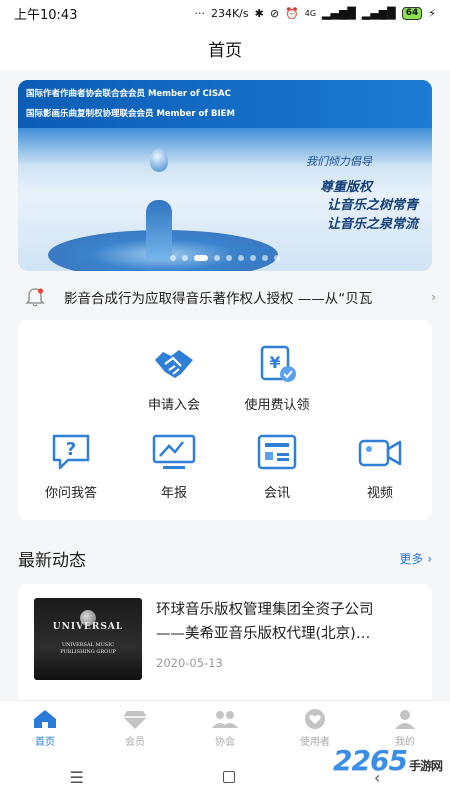  Describe the element at coordinates (378, 13) in the screenshot. I see `signal-icon-2: ▂▄▆█` at that location.